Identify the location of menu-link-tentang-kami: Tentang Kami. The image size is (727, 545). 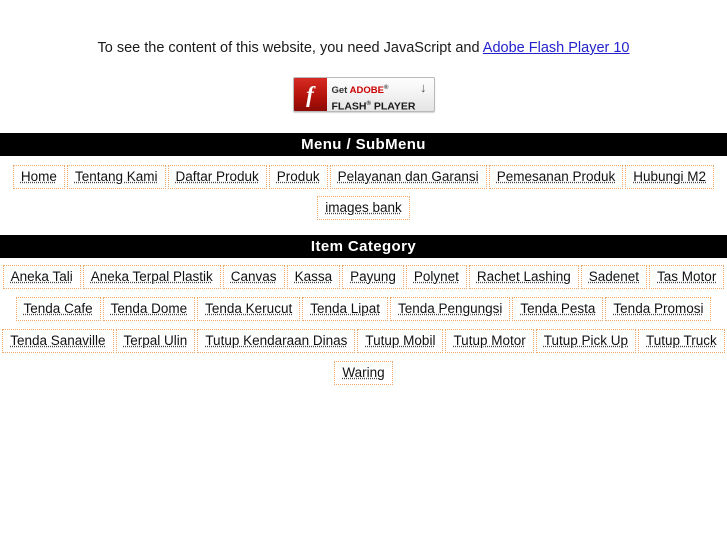
(116, 177).